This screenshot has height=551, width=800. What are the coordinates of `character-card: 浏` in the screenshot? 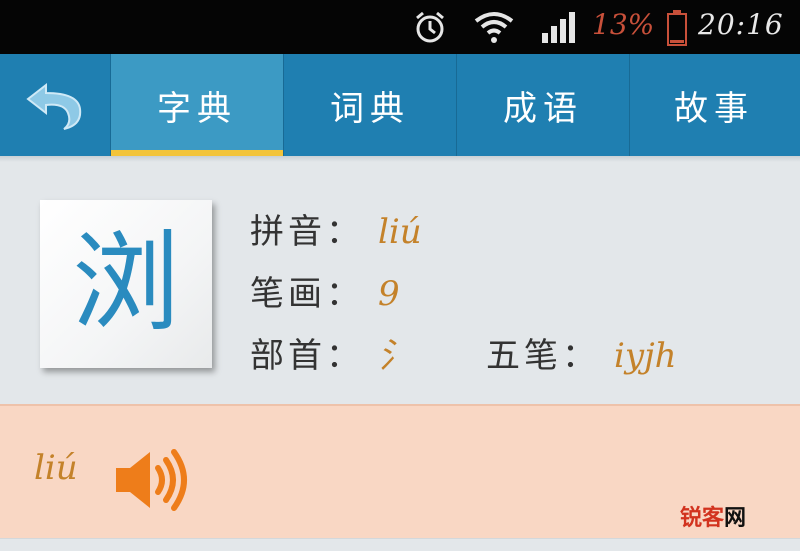 It's located at (126, 284).